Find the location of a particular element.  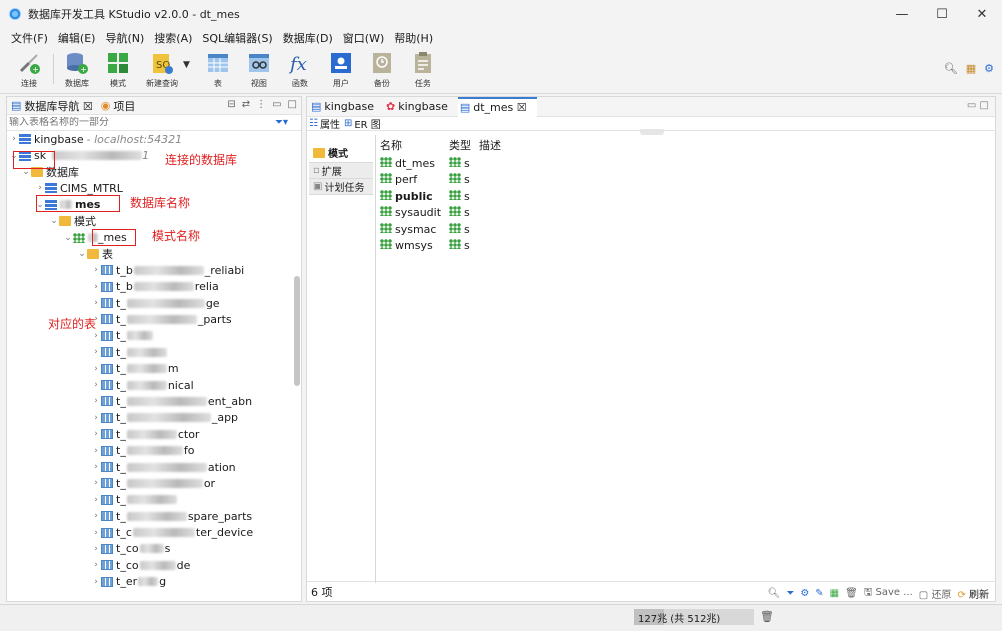

side-tab-schemas: 模式 is located at coordinates (341, 153).